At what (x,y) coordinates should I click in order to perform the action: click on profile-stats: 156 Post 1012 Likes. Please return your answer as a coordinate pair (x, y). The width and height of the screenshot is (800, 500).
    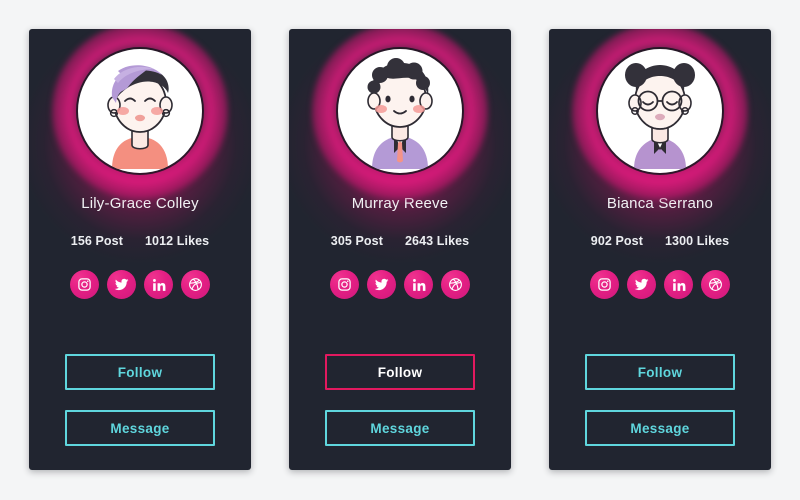
    Looking at the image, I should click on (140, 241).